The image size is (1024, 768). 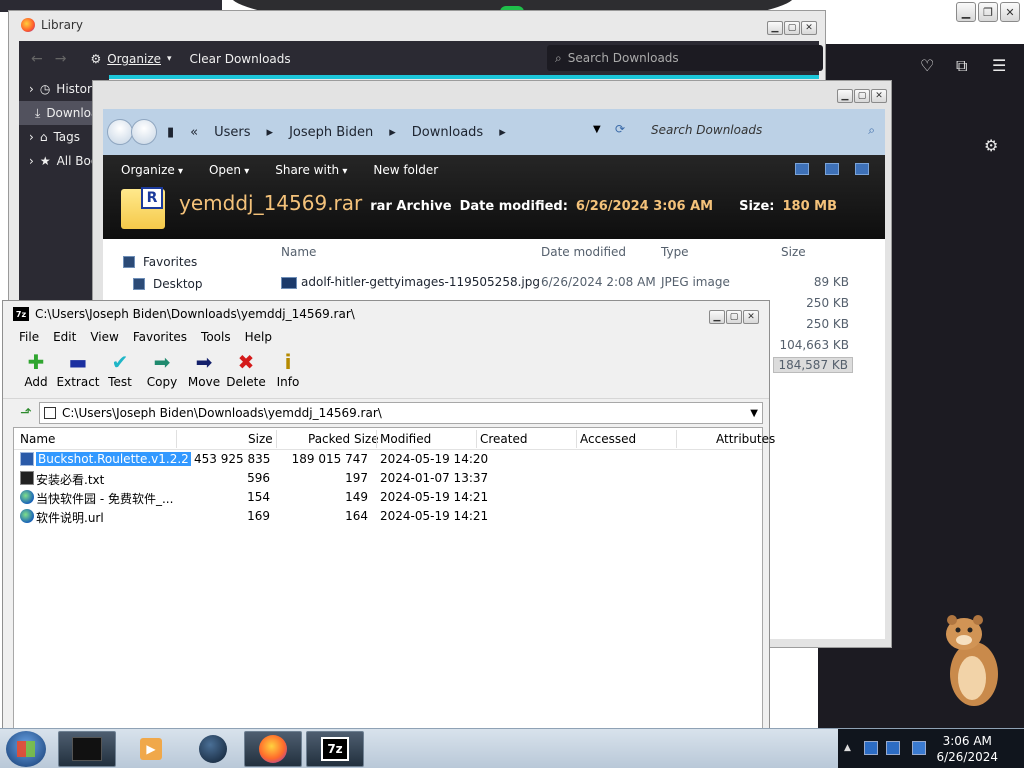 I want to click on forward-arrow-icon: →, so click(x=61, y=59).